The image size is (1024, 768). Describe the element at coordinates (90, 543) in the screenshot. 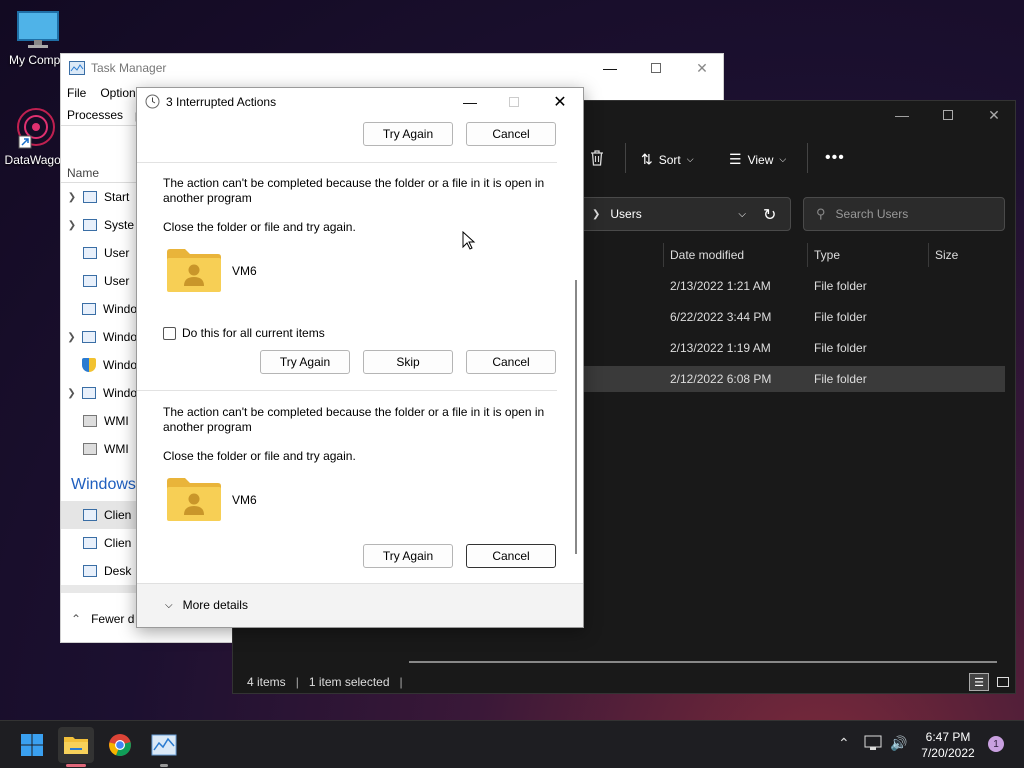

I see `process-icon` at that location.